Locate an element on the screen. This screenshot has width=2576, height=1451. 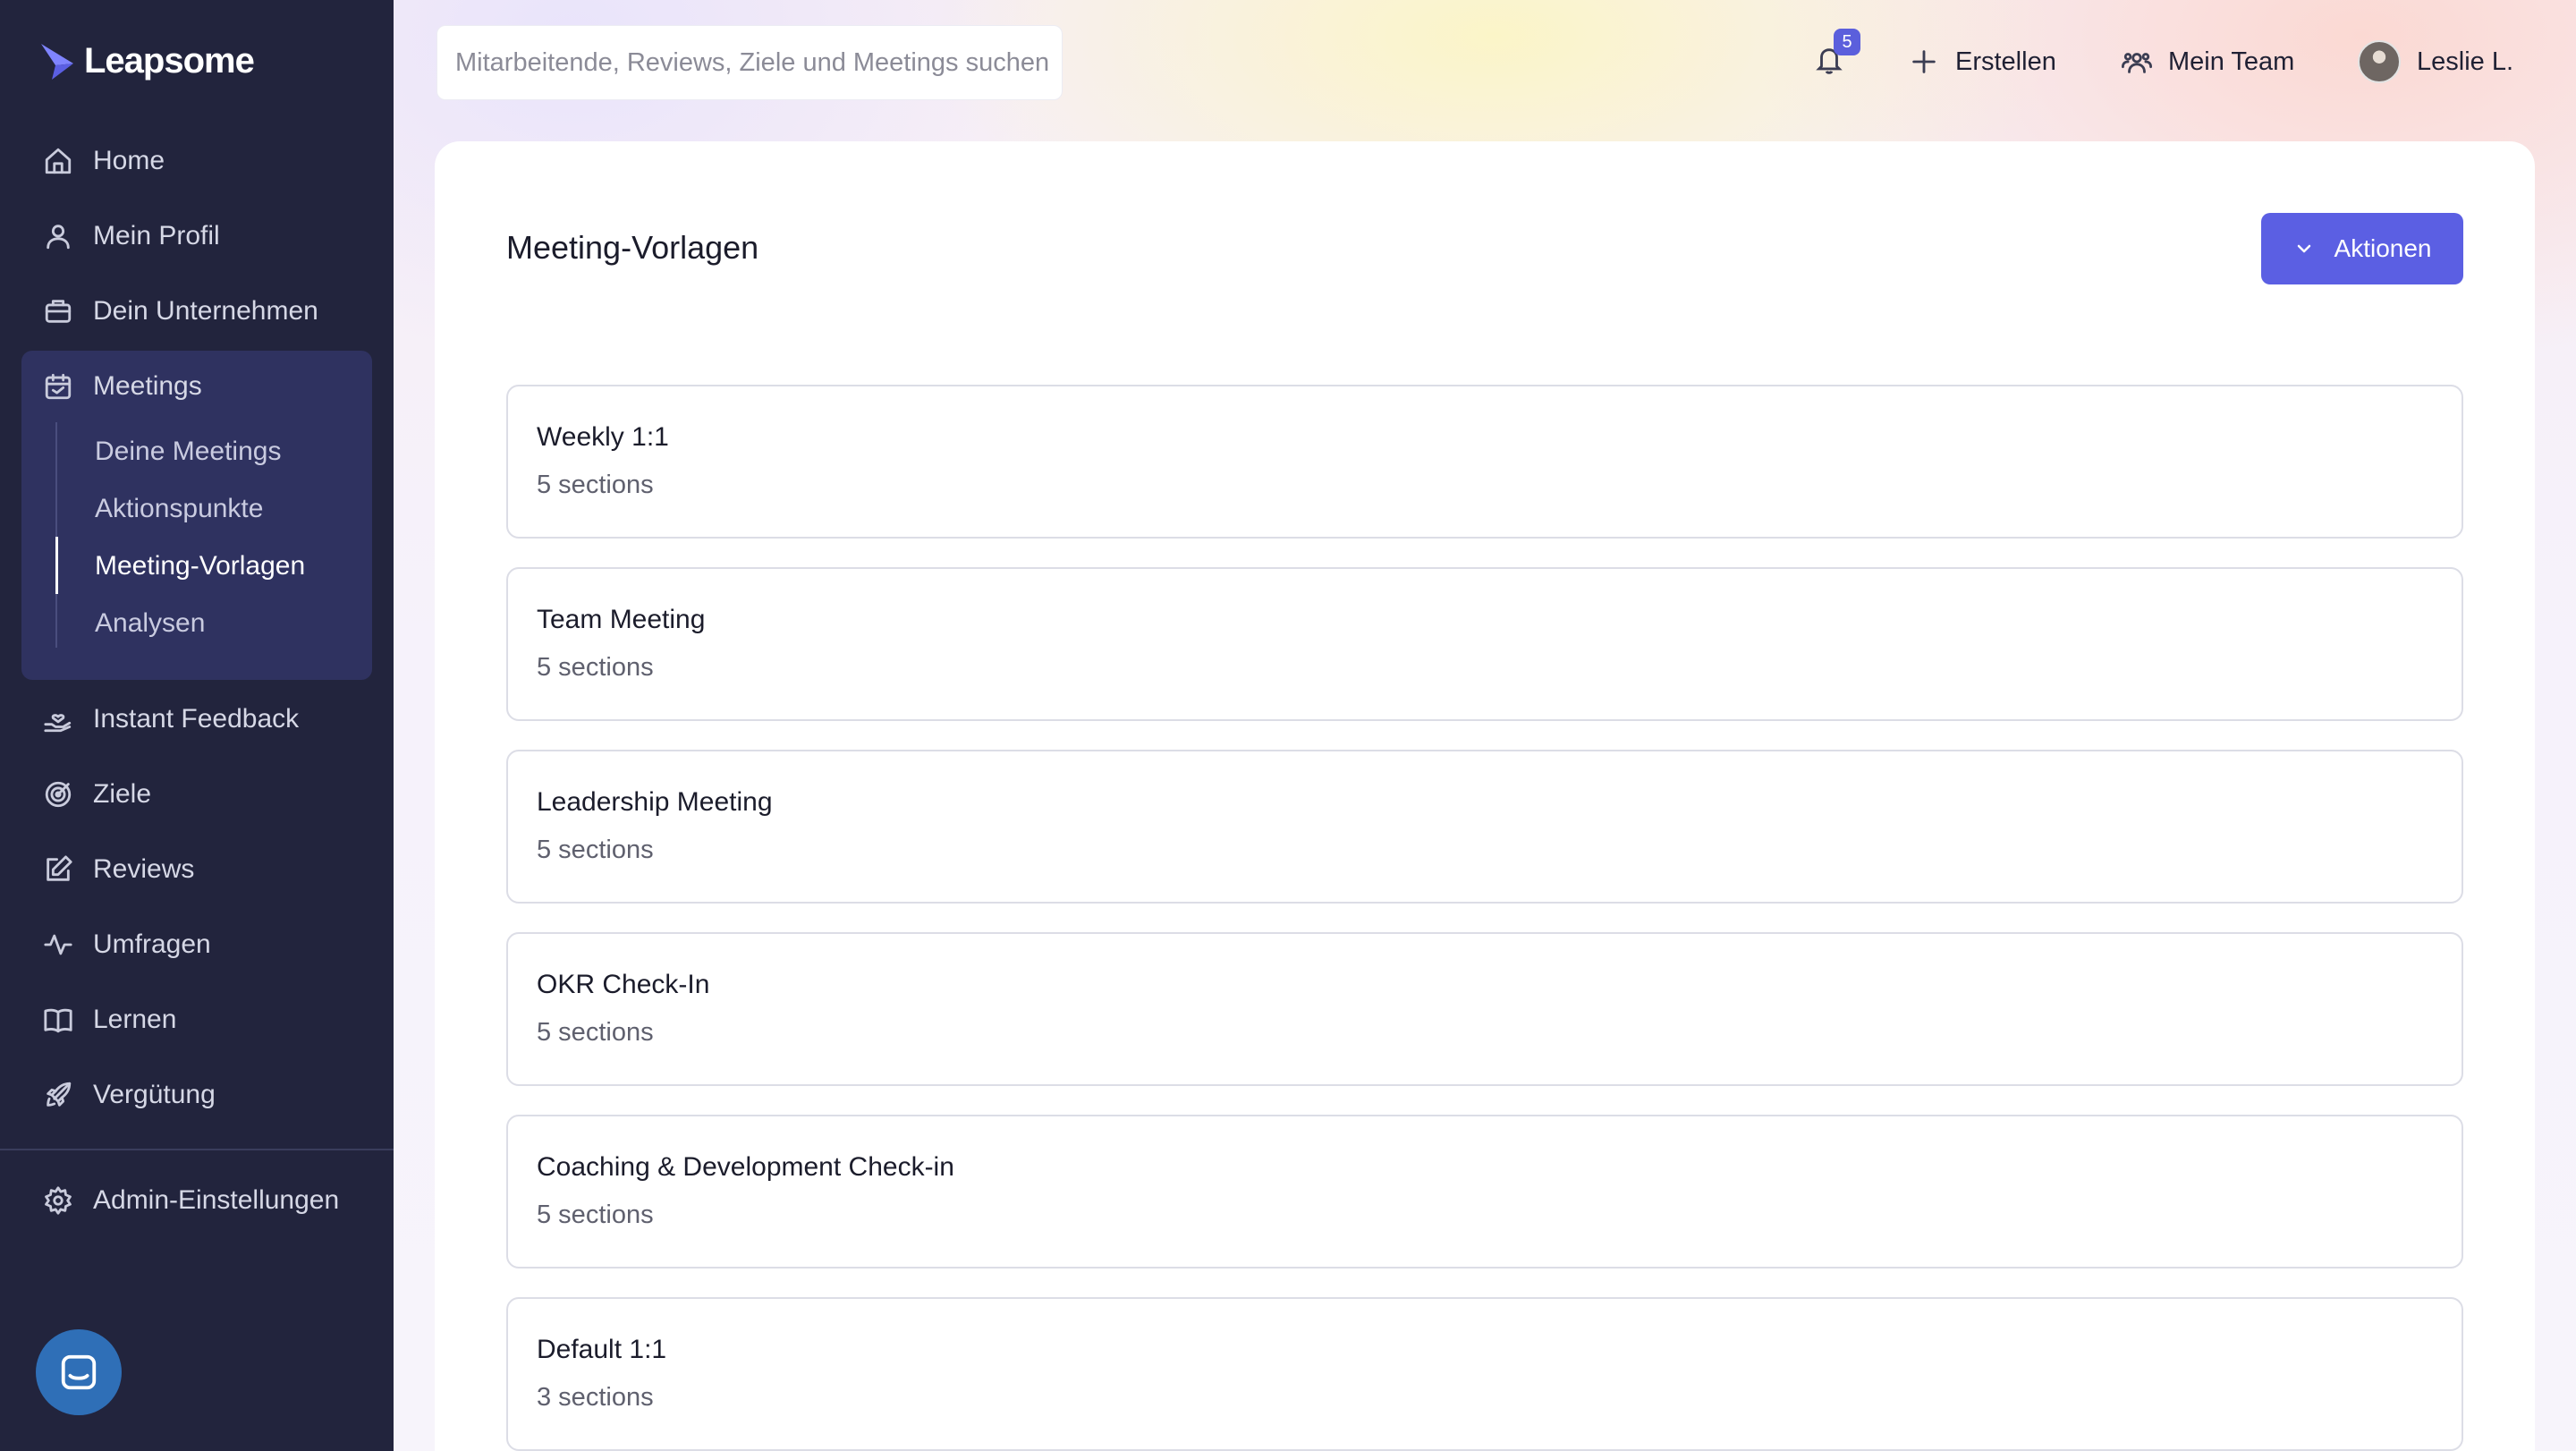
sidebar-item-label: Reviews is located at coordinates (144, 869).